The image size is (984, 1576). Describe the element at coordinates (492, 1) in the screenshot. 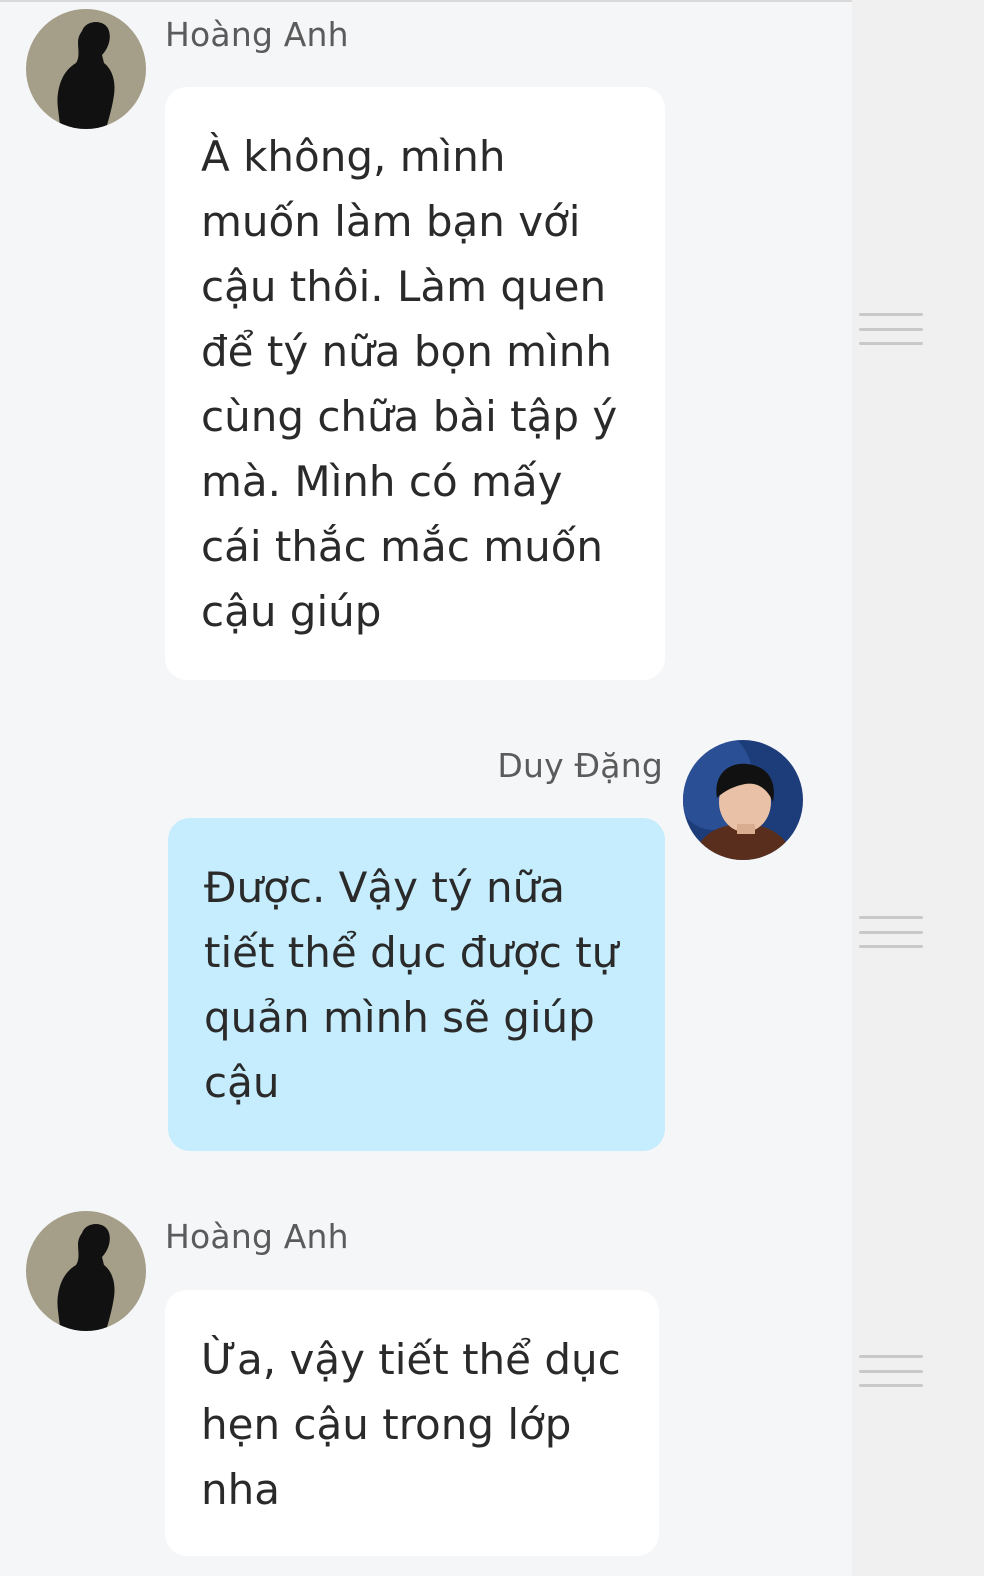

I see `top-divider` at that location.